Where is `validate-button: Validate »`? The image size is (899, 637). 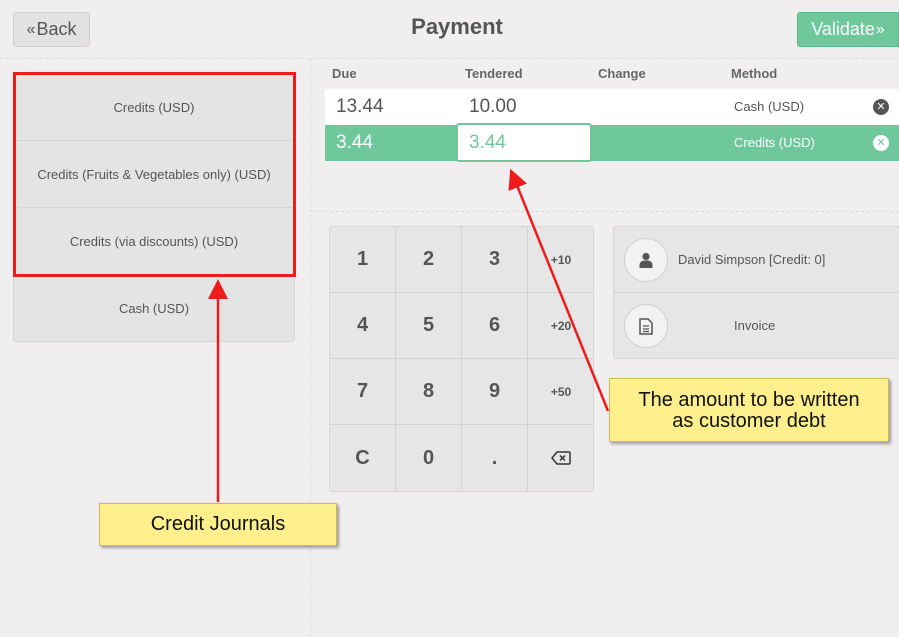 validate-button: Validate » is located at coordinates (848, 29).